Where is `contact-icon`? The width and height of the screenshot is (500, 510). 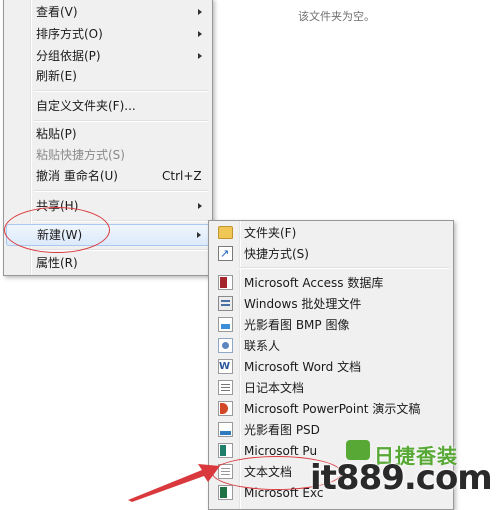 contact-icon is located at coordinates (225, 345).